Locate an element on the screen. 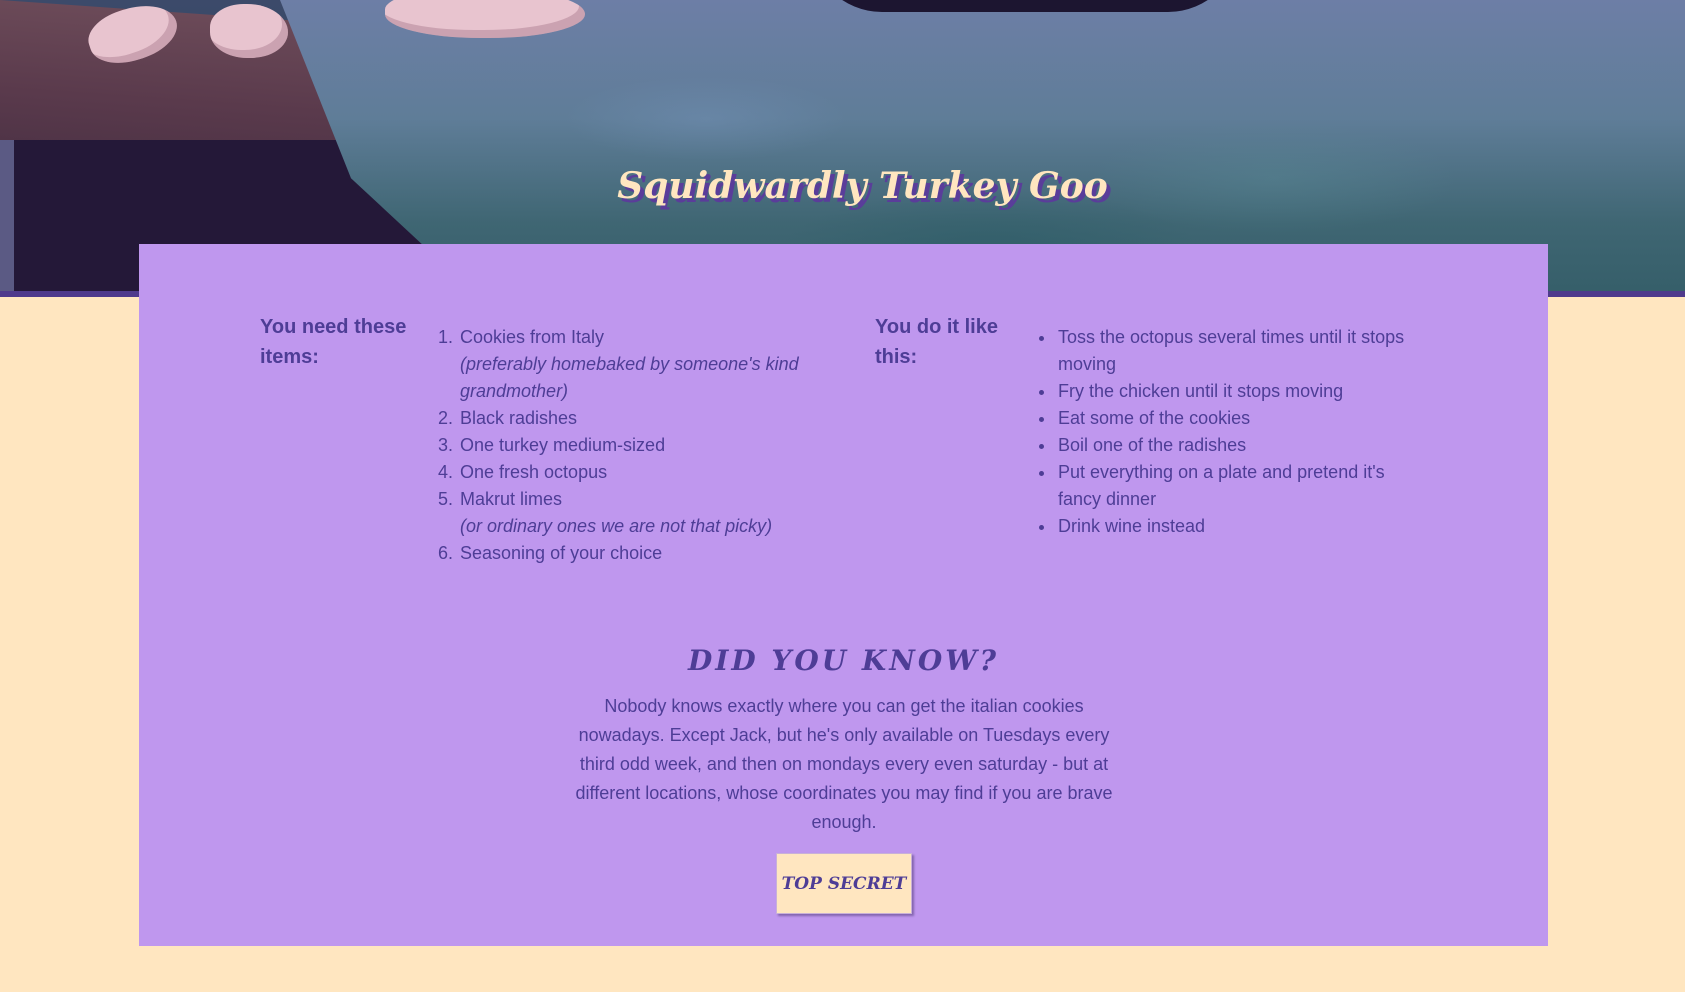 The height and width of the screenshot is (992, 1685). step-item: Fry the chicken until it stops moving is located at coordinates (1241, 391).